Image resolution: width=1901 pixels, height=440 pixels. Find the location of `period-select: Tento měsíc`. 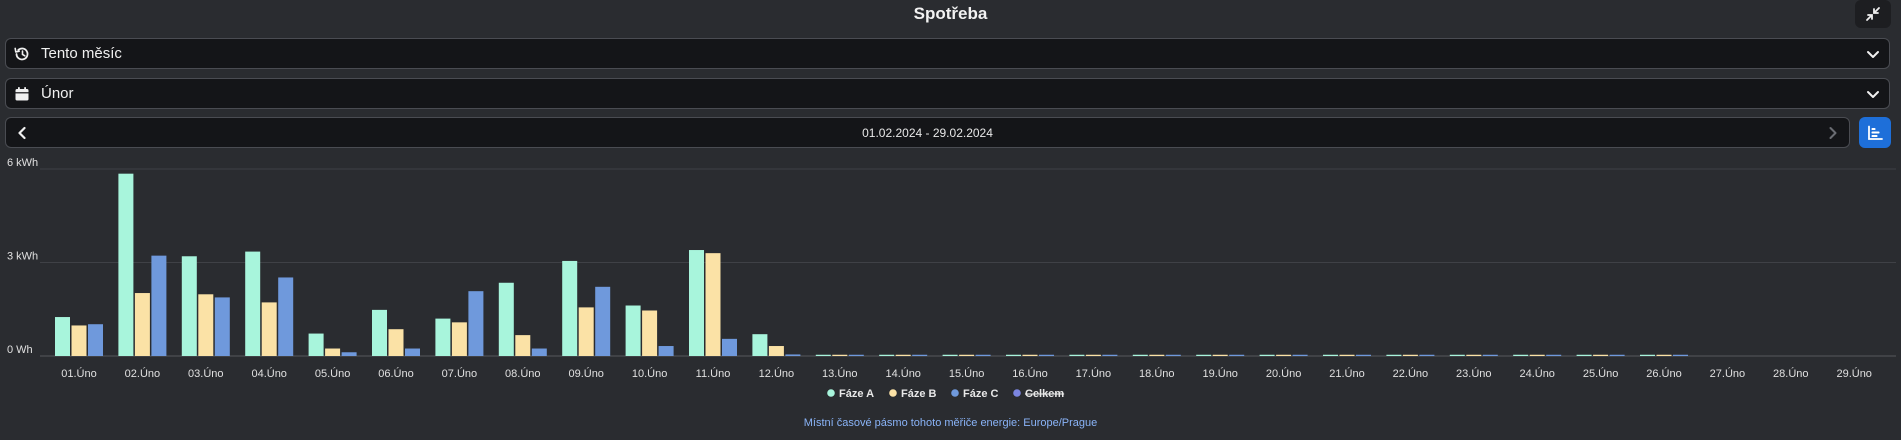

period-select: Tento měsíc is located at coordinates (947, 53).